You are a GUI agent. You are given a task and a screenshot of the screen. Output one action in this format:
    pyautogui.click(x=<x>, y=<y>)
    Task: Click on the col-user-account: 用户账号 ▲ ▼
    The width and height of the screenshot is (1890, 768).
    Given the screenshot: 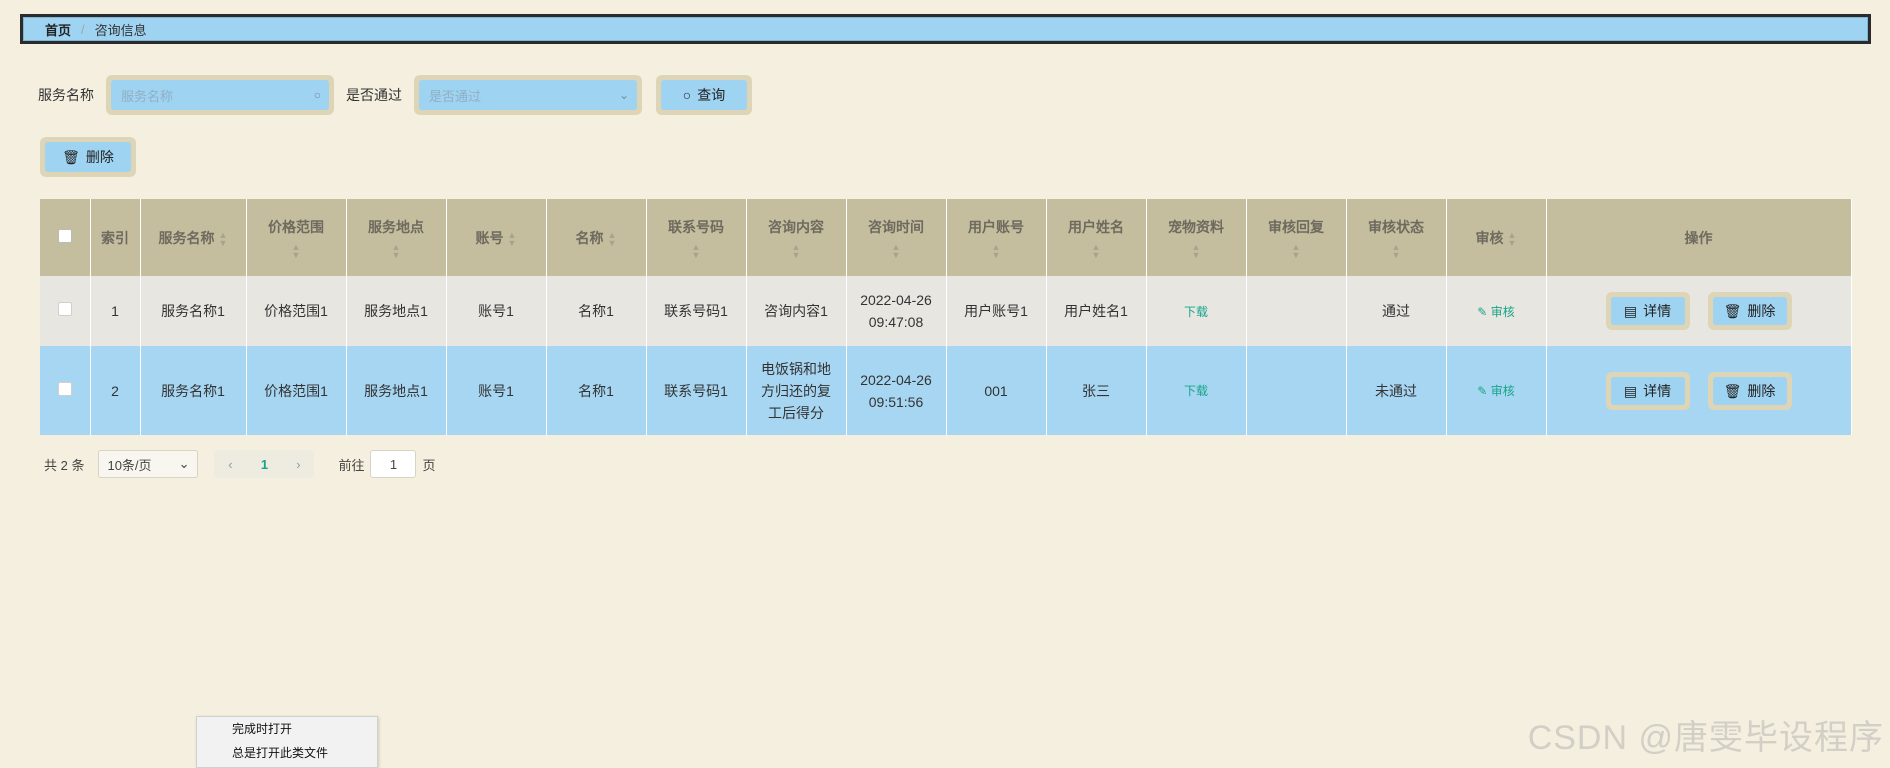 What is the action you would take?
    pyautogui.click(x=996, y=237)
    